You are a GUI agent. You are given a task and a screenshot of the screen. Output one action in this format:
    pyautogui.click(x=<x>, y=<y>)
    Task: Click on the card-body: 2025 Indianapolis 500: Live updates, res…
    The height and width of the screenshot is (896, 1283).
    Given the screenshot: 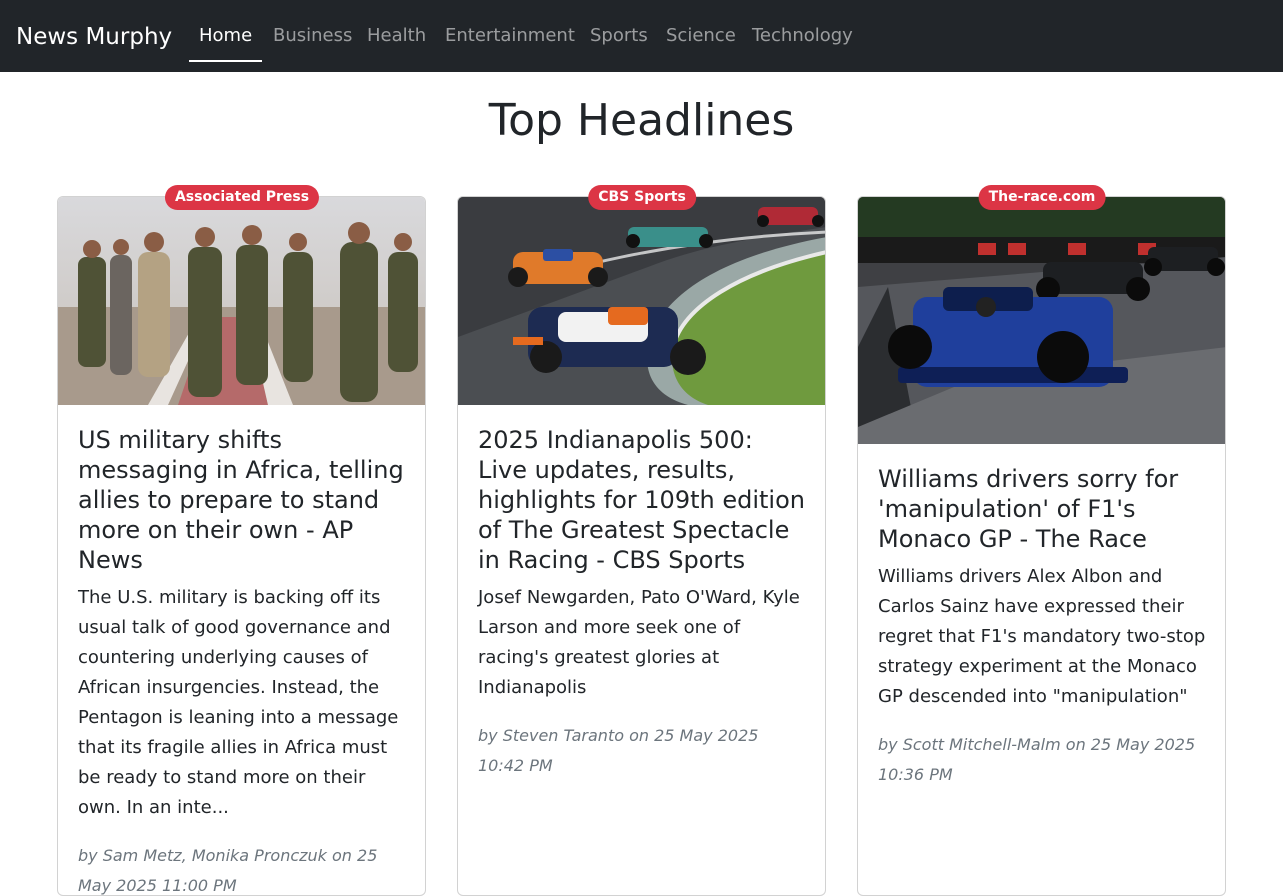 What is the action you would take?
    pyautogui.click(x=643, y=603)
    